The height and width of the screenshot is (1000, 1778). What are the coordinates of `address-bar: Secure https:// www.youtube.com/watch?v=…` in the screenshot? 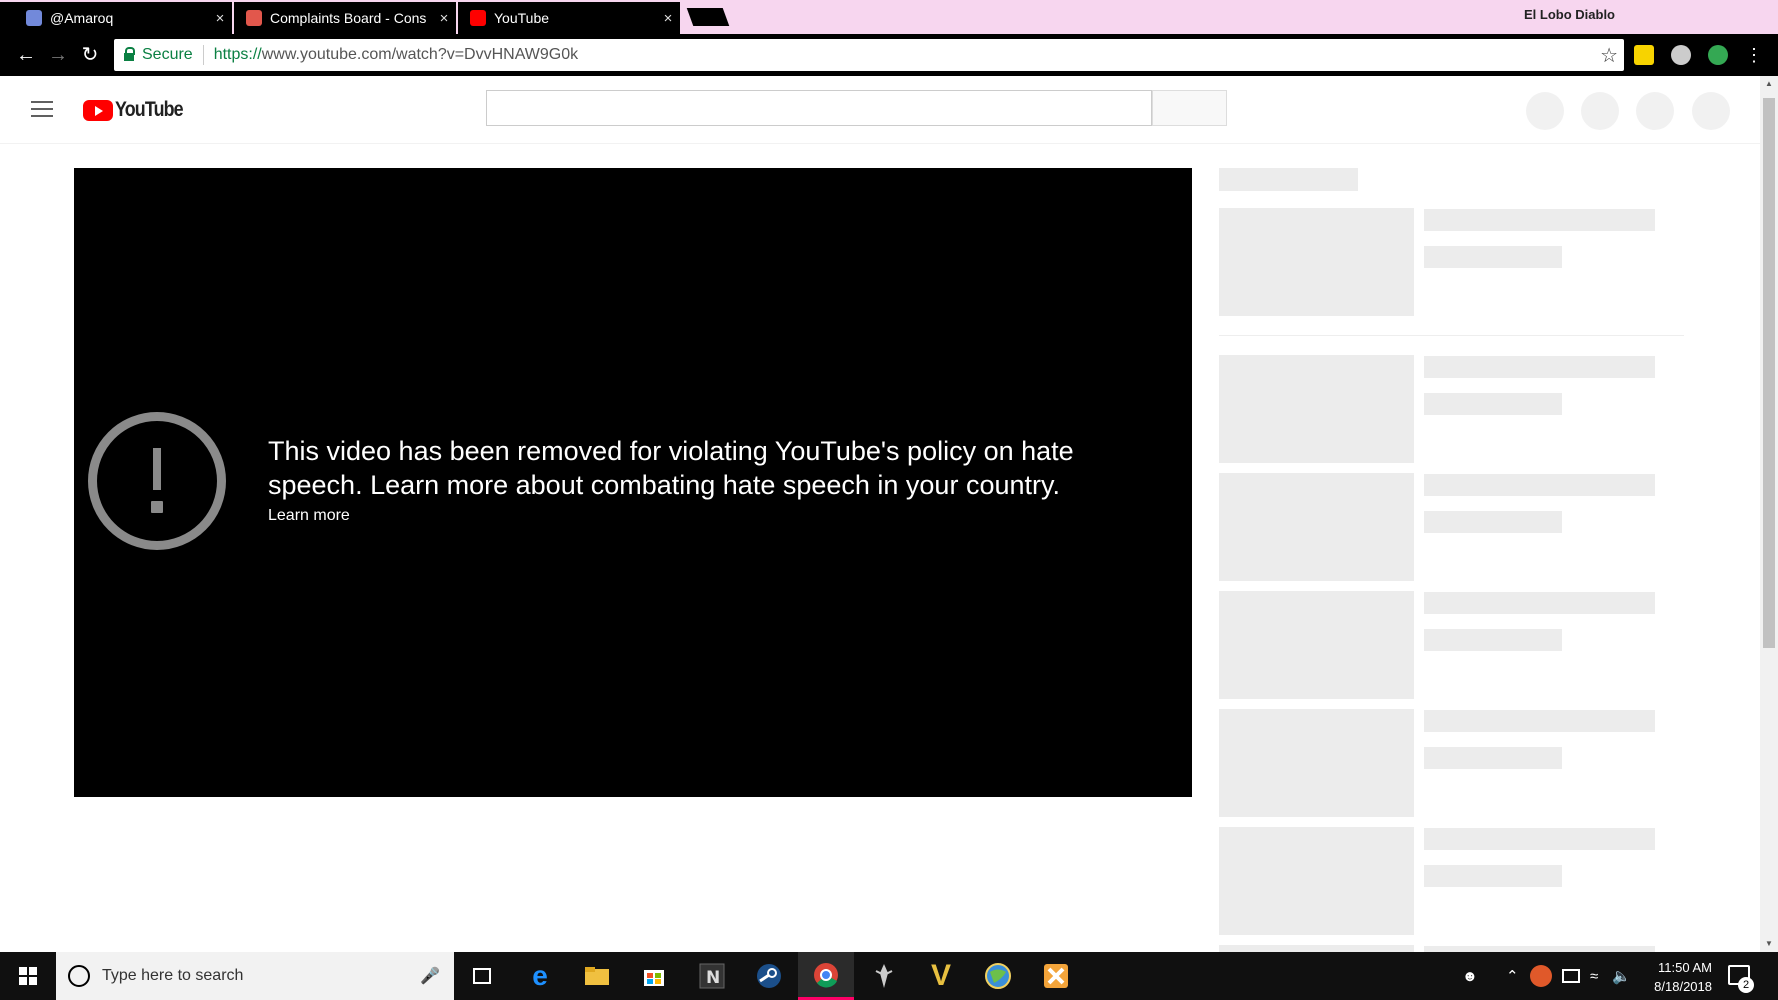 It's located at (869, 55).